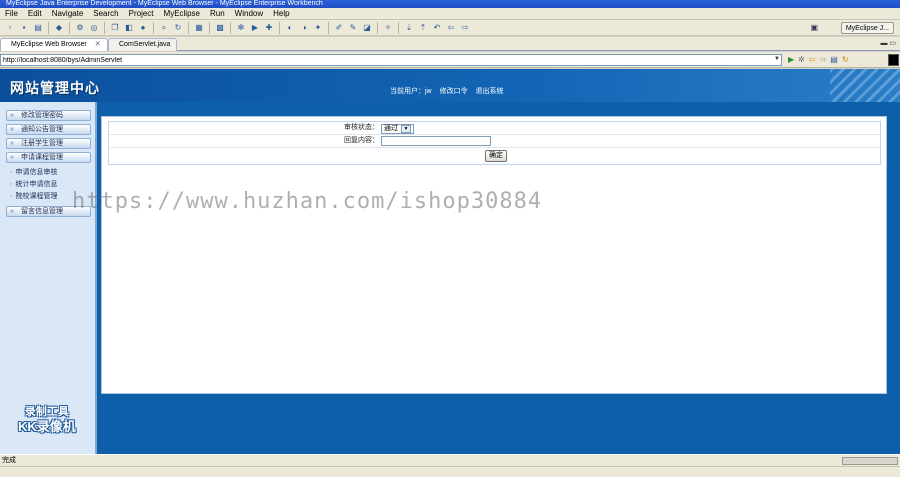 The height and width of the screenshot is (477, 900). I want to click on prev-annotation-icon: ⇡, so click(423, 28).